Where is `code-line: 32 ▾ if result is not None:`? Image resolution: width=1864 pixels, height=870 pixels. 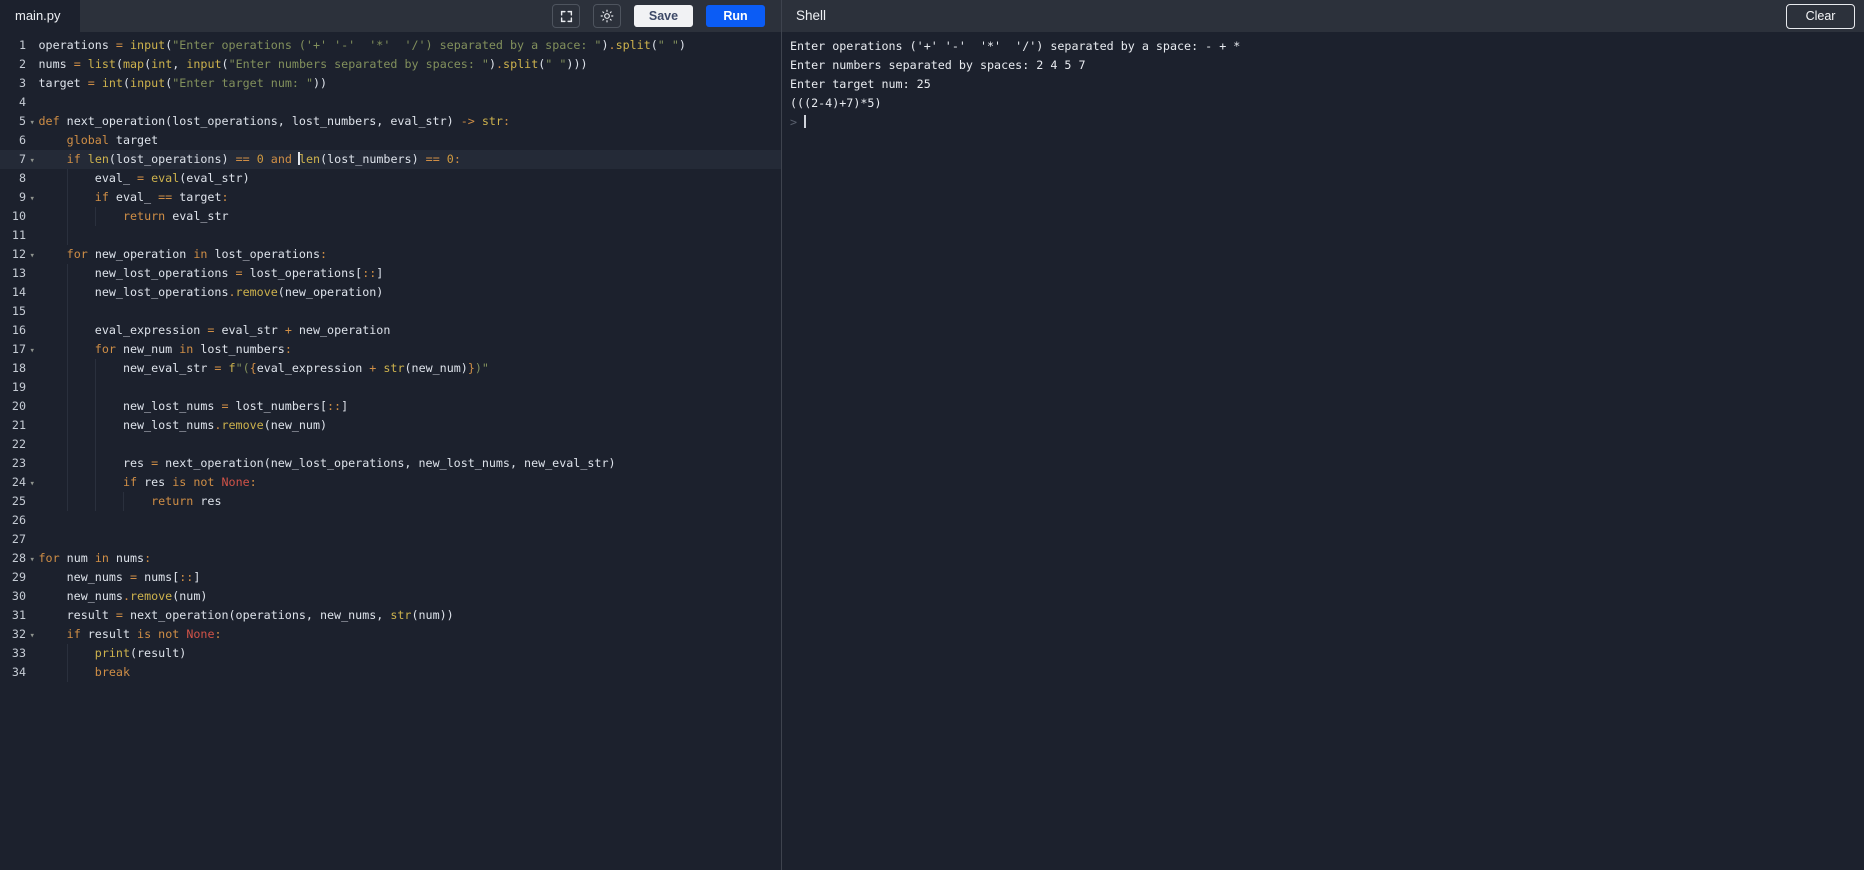 code-line: 32 ▾ if result is not None: is located at coordinates (390, 634).